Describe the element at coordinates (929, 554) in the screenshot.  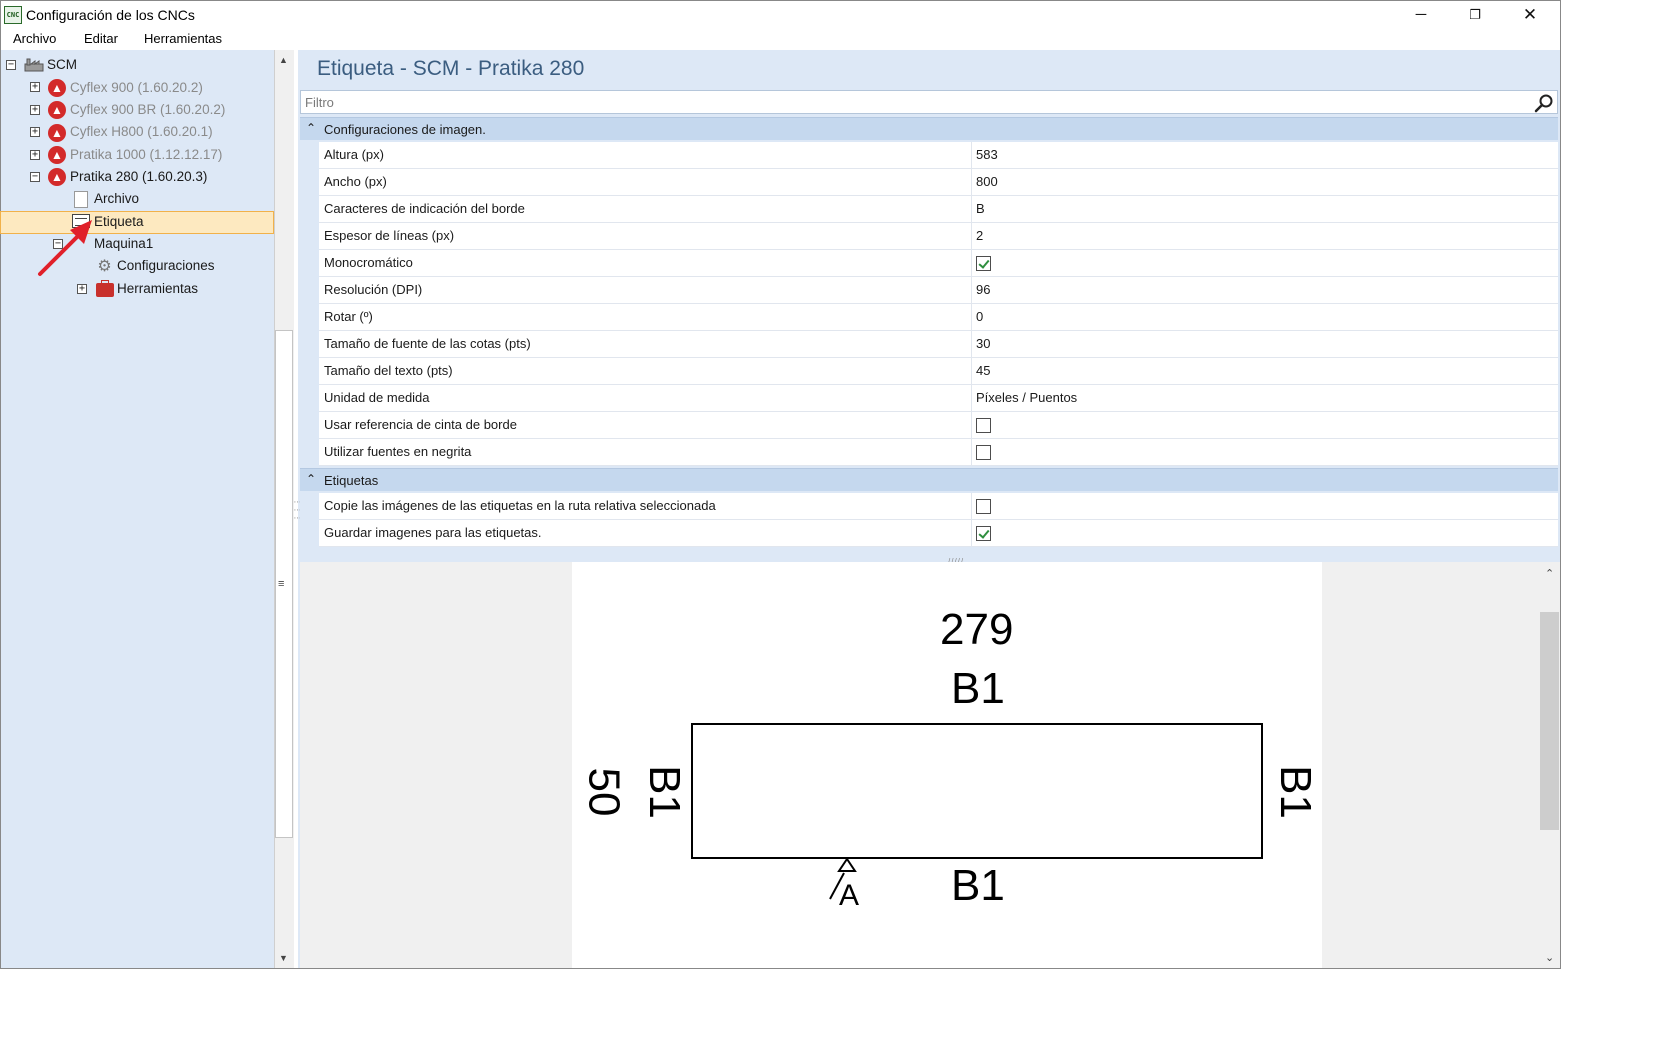
I see `property-grid-footer` at that location.